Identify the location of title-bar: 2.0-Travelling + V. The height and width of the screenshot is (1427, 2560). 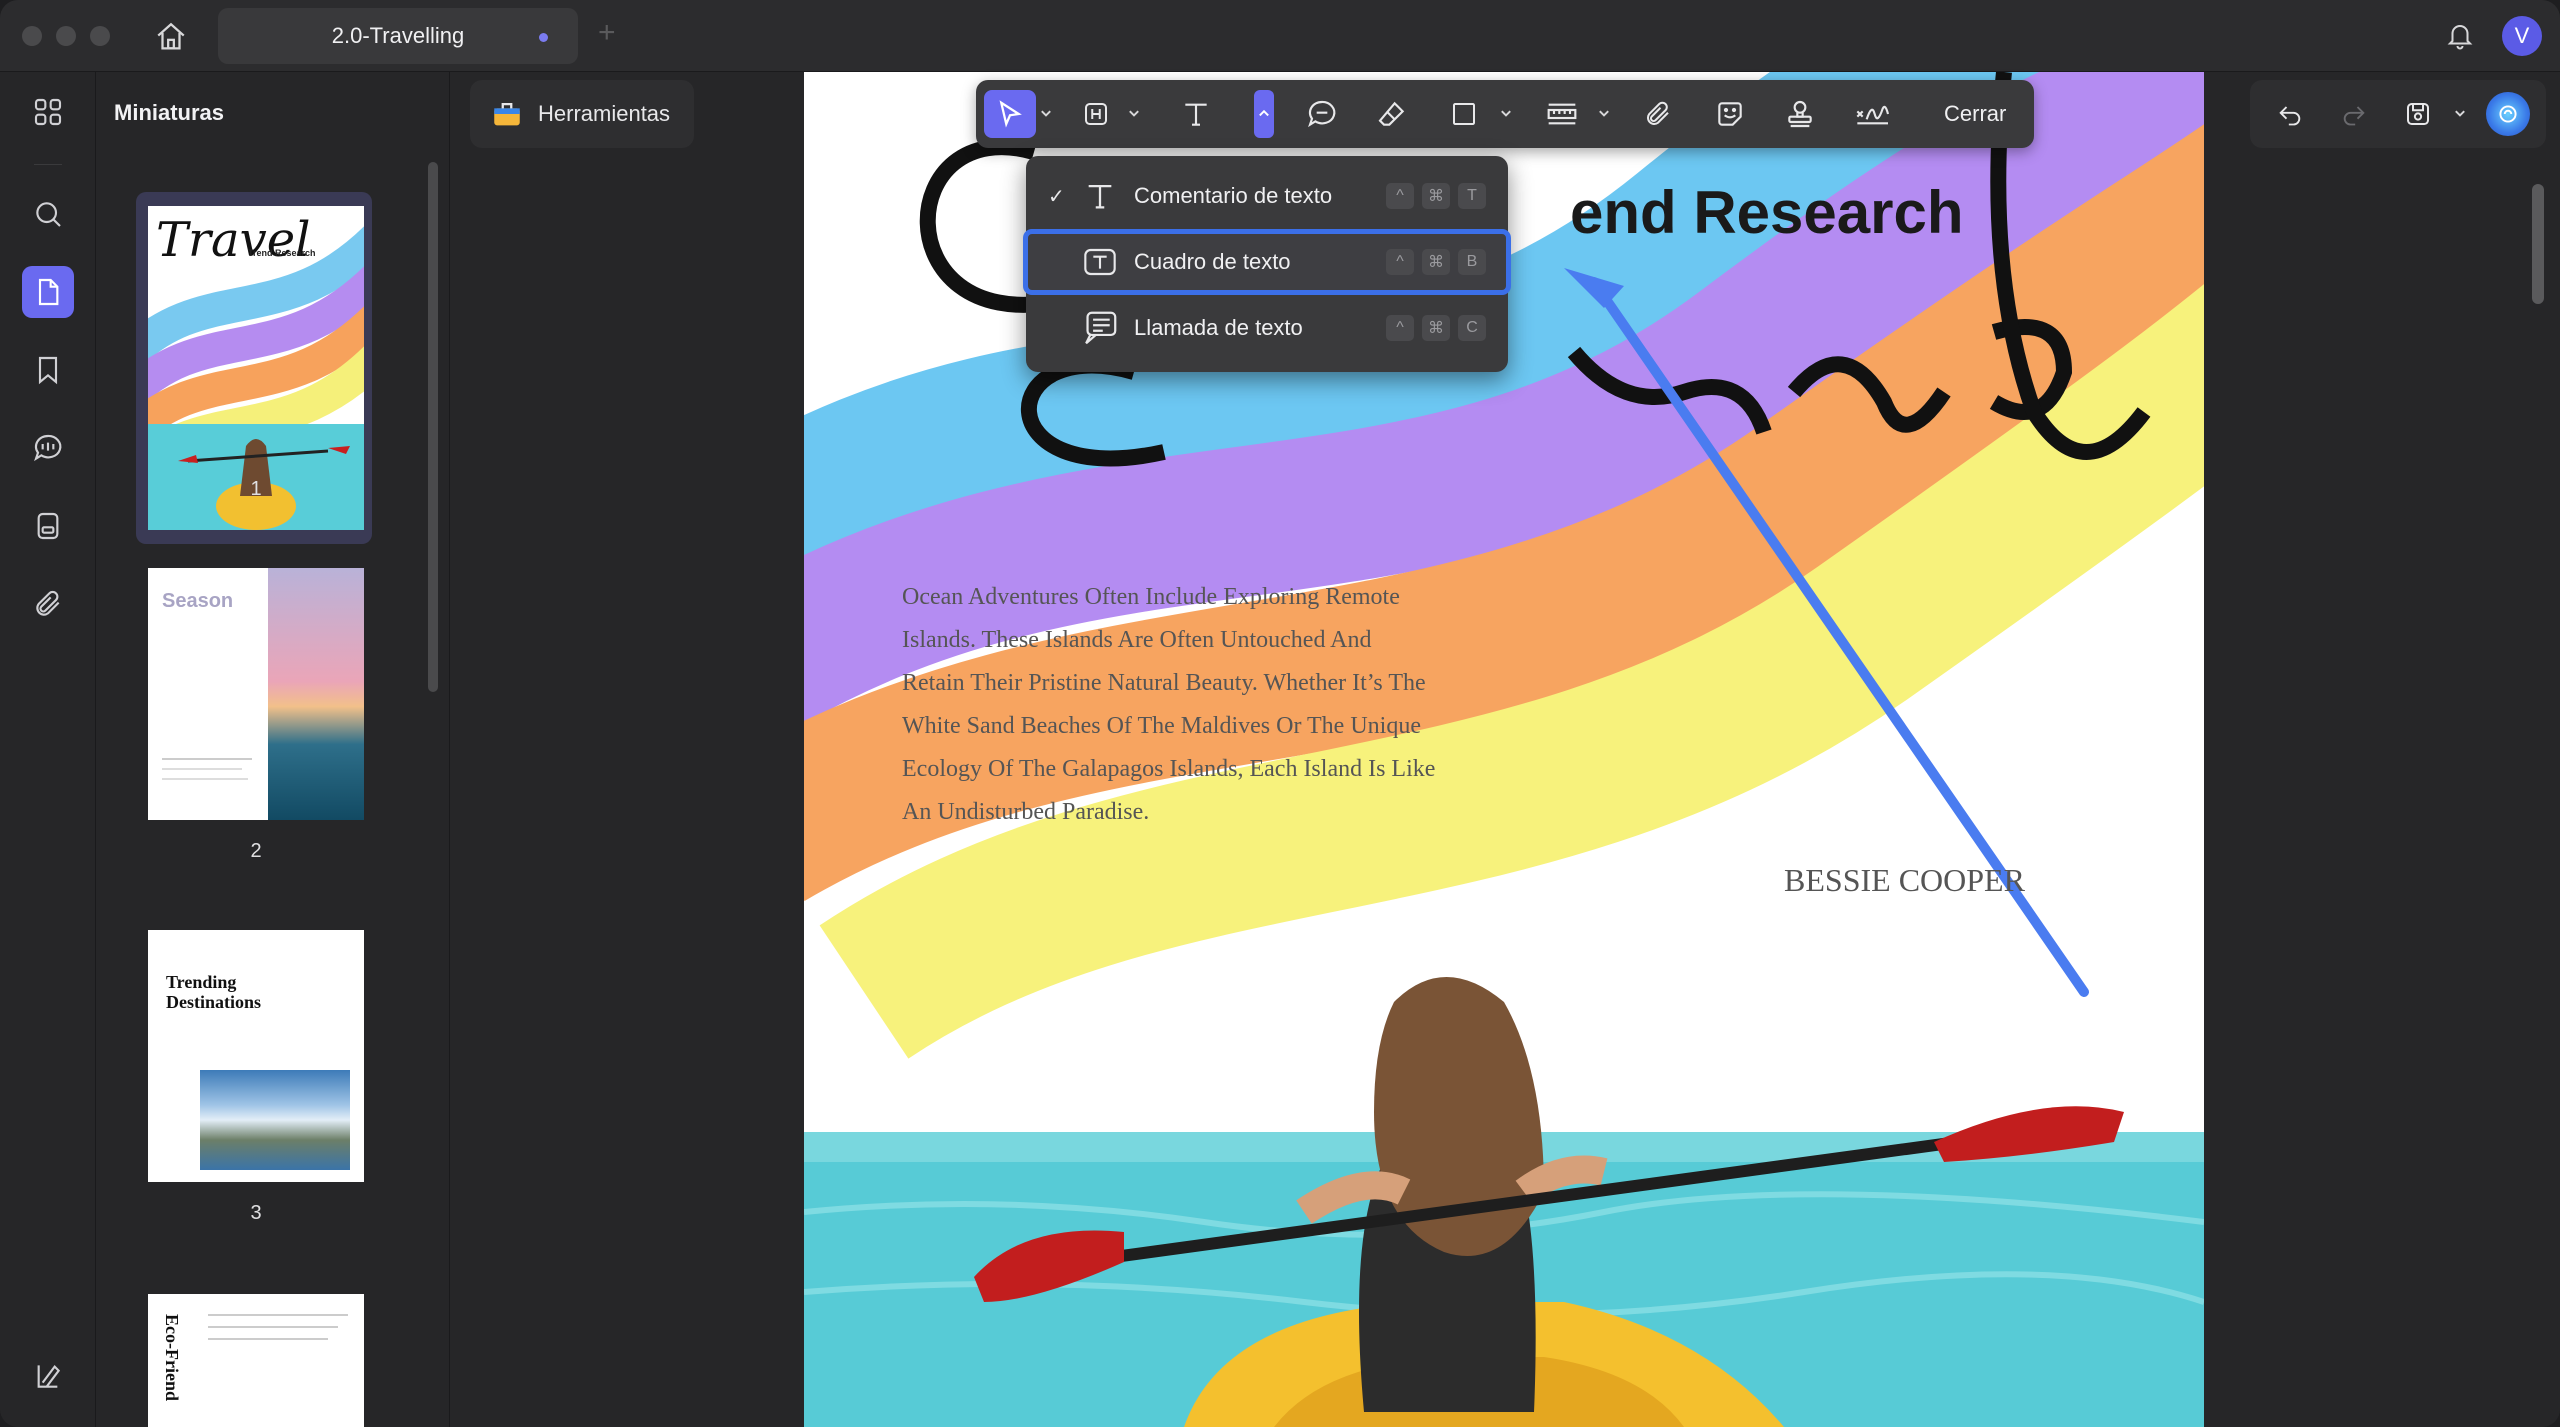
(1280, 36).